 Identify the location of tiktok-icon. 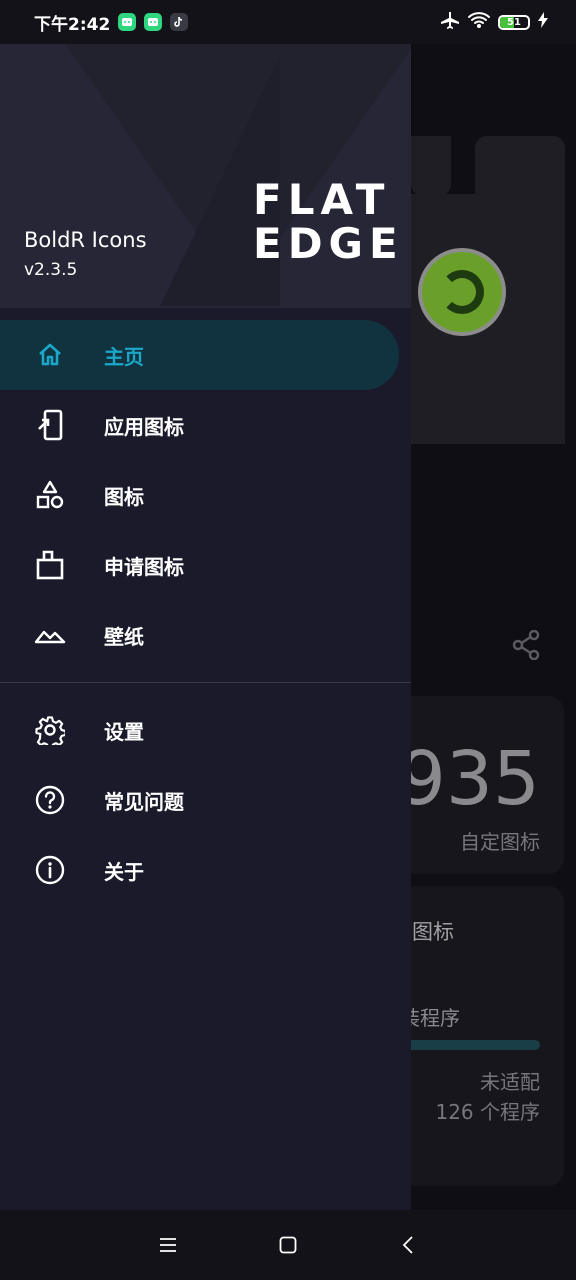
(179, 22).